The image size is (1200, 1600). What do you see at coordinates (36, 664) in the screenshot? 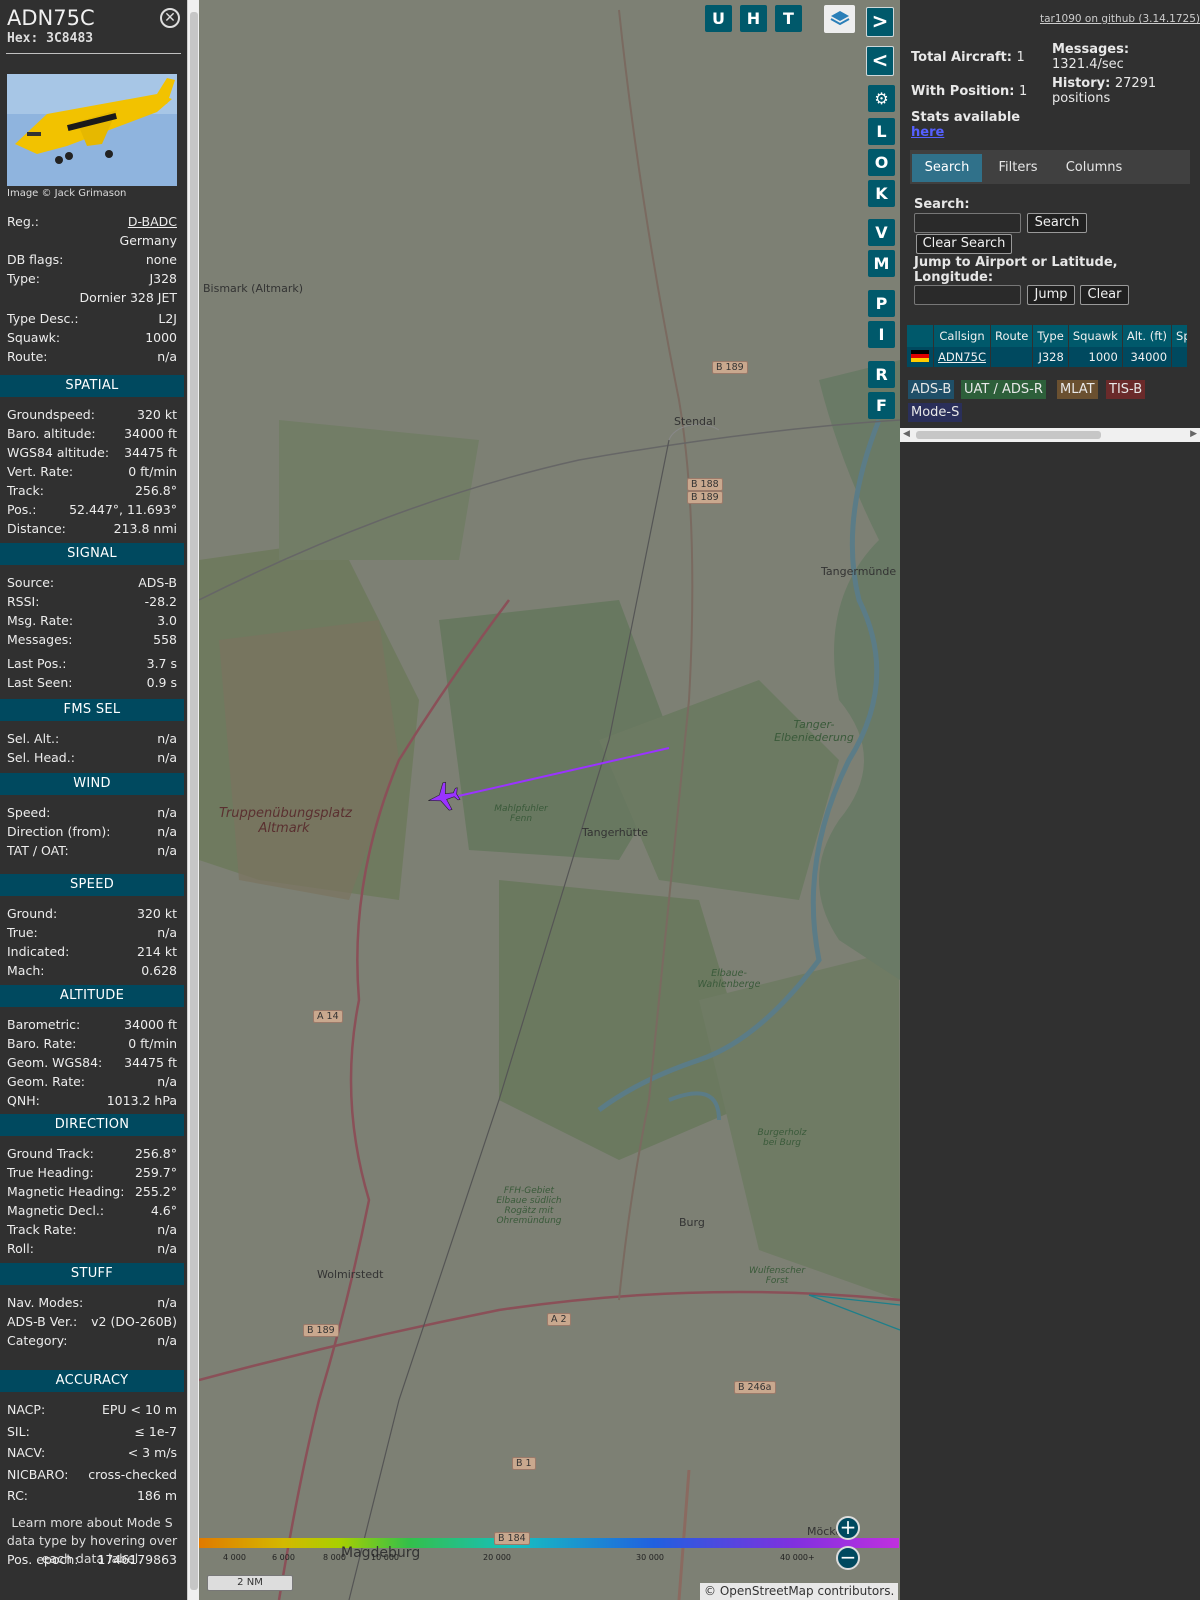
I see `detail-label: Last Pos.:` at bounding box center [36, 664].